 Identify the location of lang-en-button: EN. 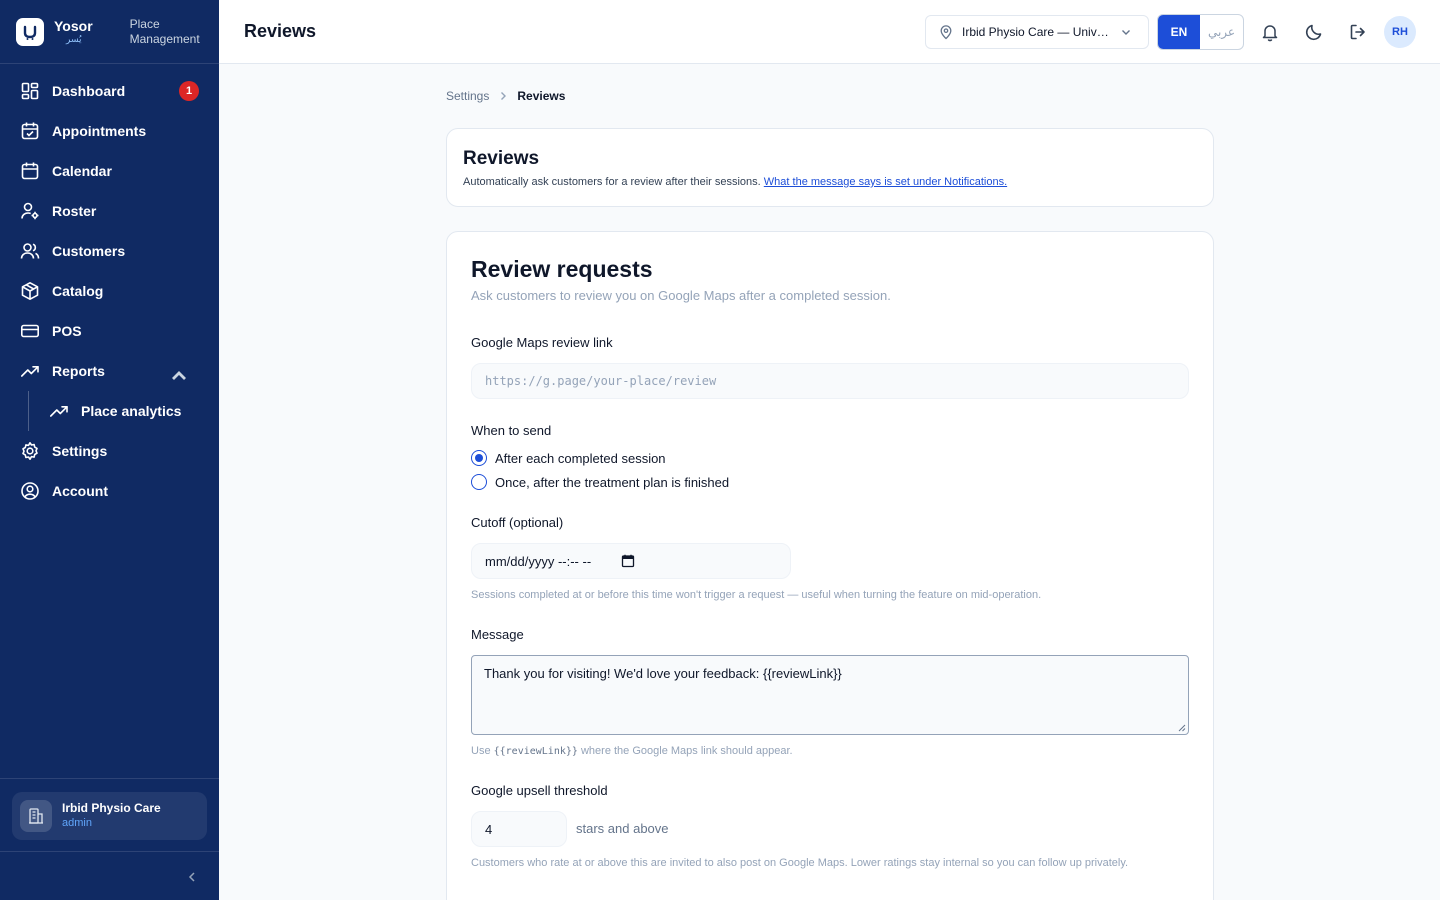
(1179, 32).